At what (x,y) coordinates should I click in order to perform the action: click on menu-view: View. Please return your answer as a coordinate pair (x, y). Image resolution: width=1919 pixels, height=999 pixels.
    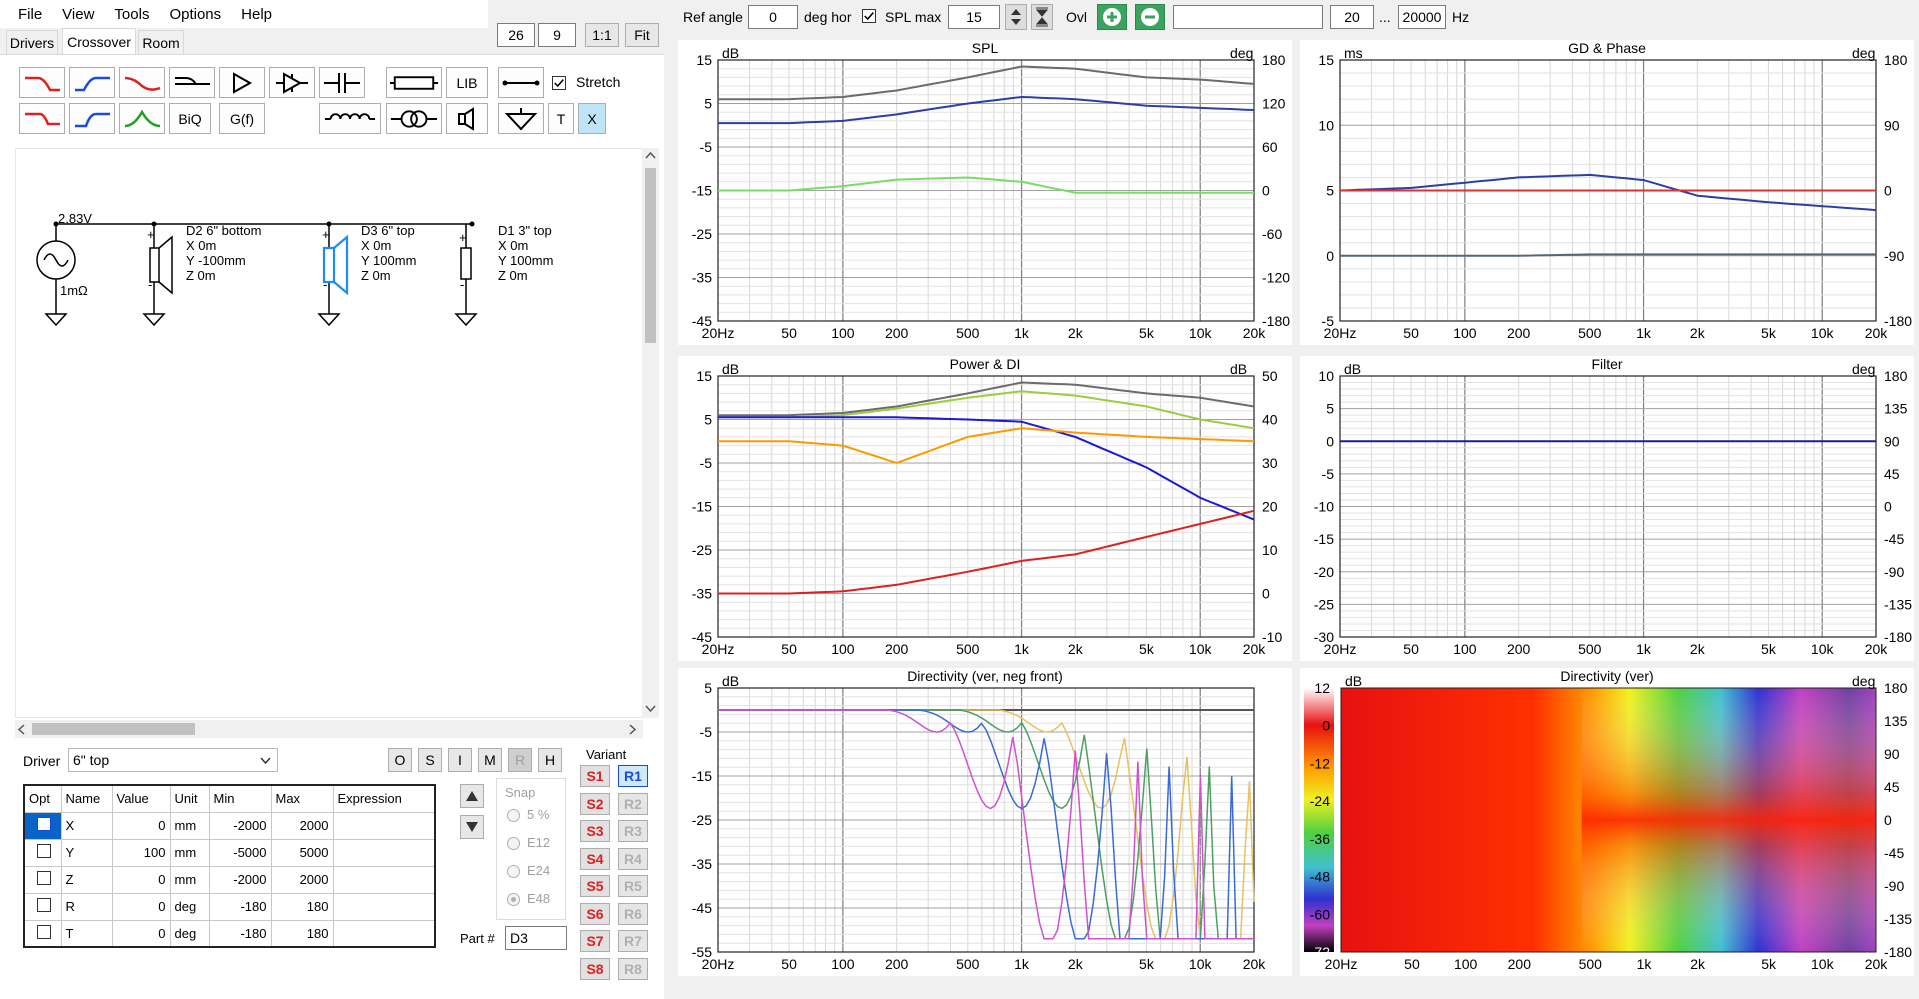
    Looking at the image, I should click on (80, 14).